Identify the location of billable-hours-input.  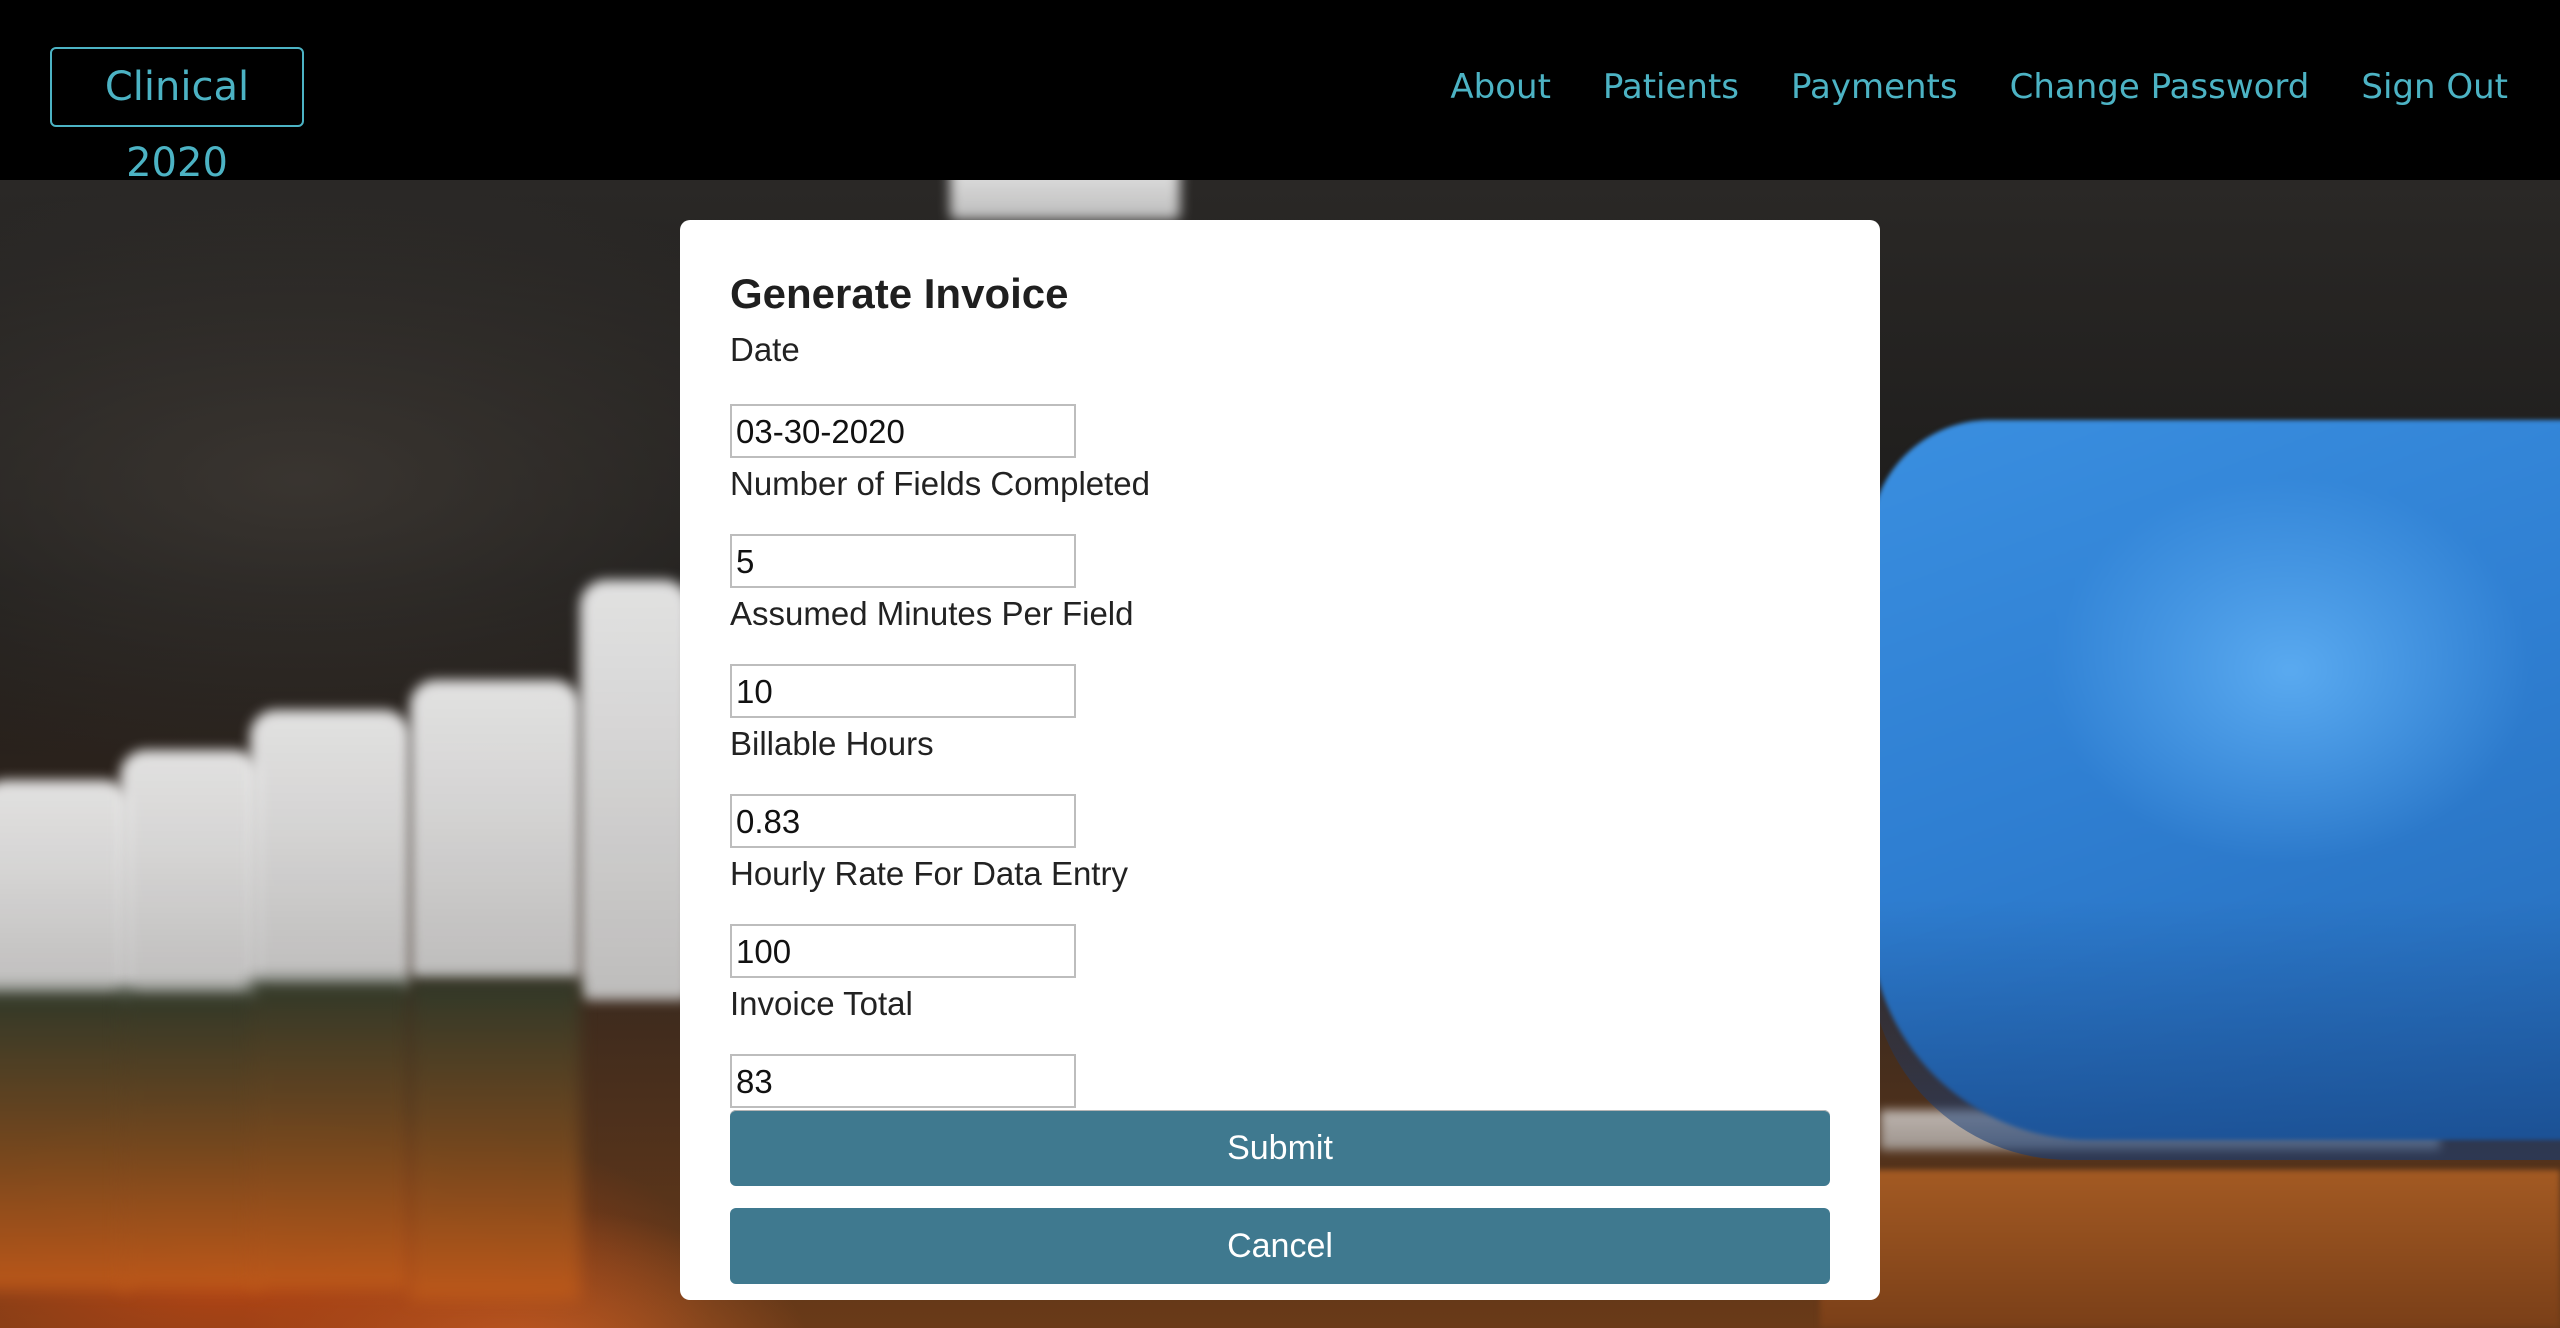
(903, 821).